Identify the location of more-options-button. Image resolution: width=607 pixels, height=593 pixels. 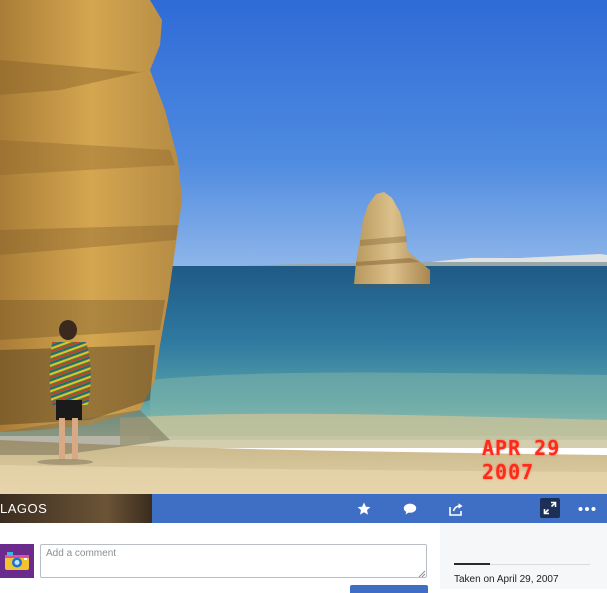
(587, 509).